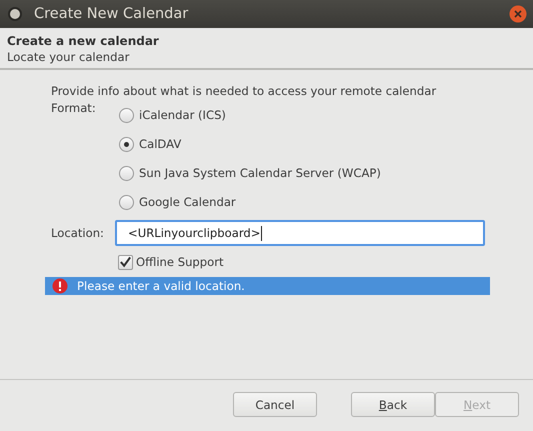 This screenshot has width=533, height=431. I want to click on check-icon, so click(125, 262).